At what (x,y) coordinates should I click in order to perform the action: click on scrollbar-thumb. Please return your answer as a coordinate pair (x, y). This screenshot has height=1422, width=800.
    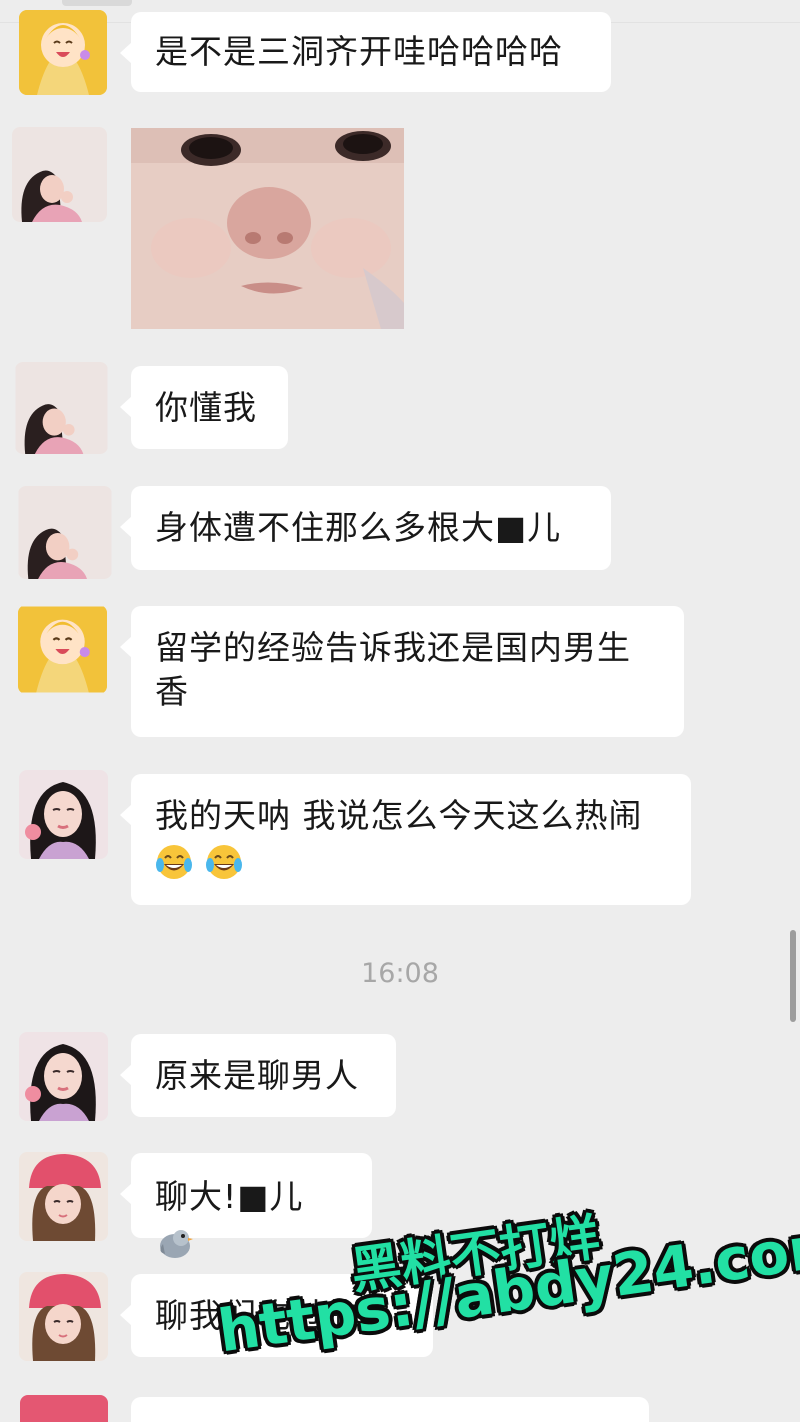
    Looking at the image, I should click on (793, 976).